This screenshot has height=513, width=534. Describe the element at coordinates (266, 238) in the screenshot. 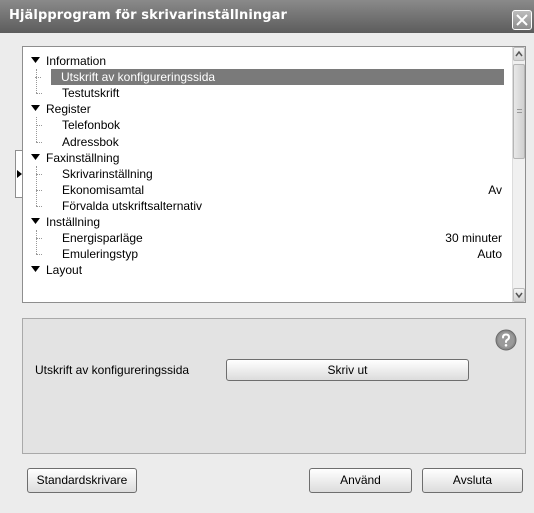

I see `tree-item: Energisparläge 30 minuter` at that location.